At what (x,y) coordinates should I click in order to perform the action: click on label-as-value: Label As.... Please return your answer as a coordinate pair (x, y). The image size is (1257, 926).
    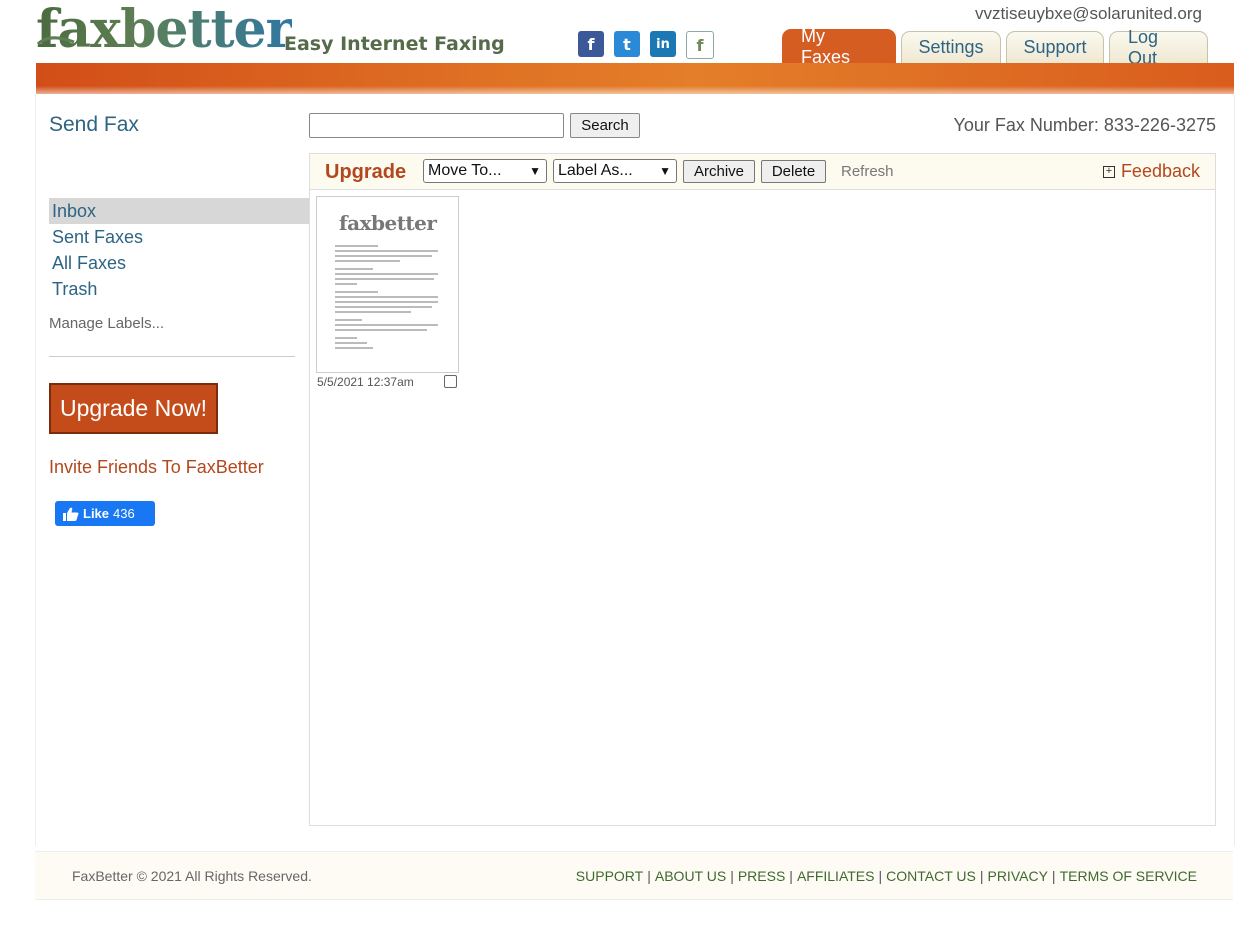
    Looking at the image, I should click on (595, 170).